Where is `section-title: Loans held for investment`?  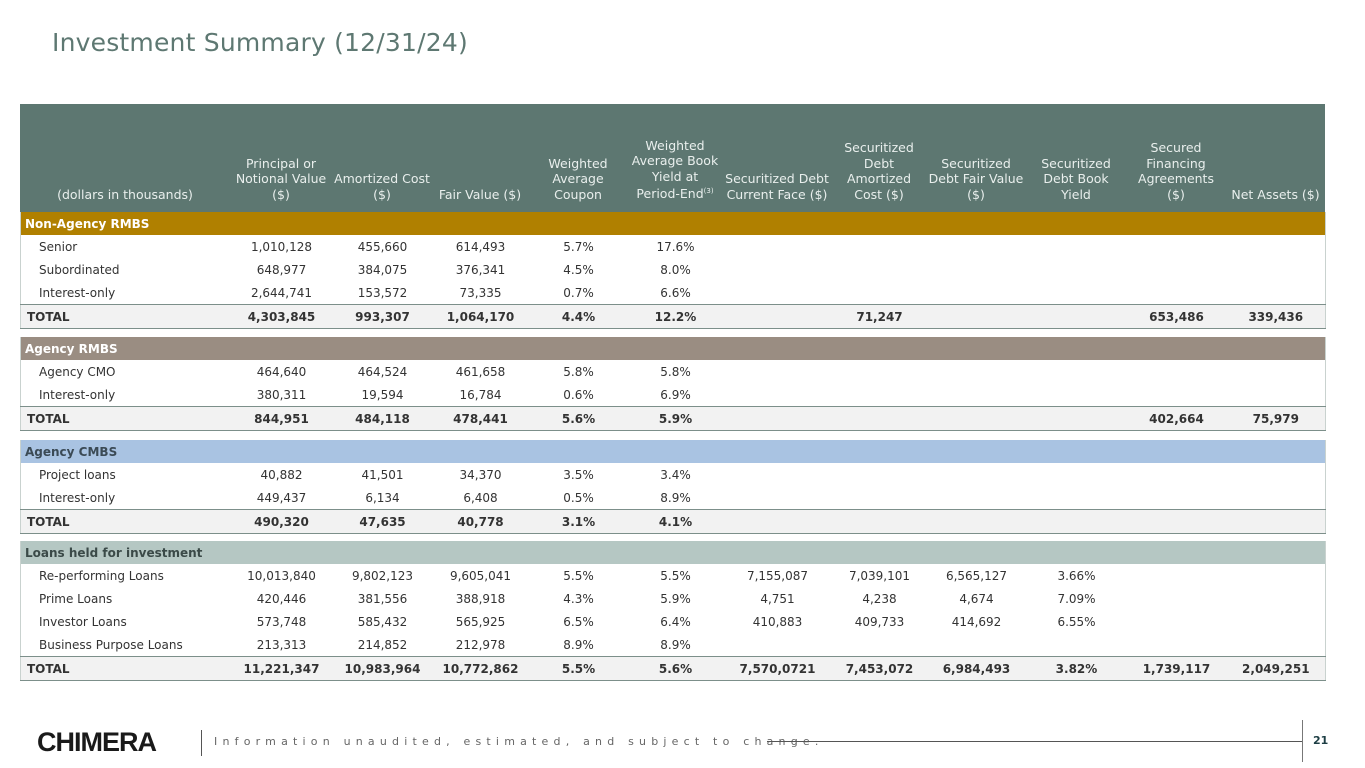 section-title: Loans held for investment is located at coordinates (673, 552).